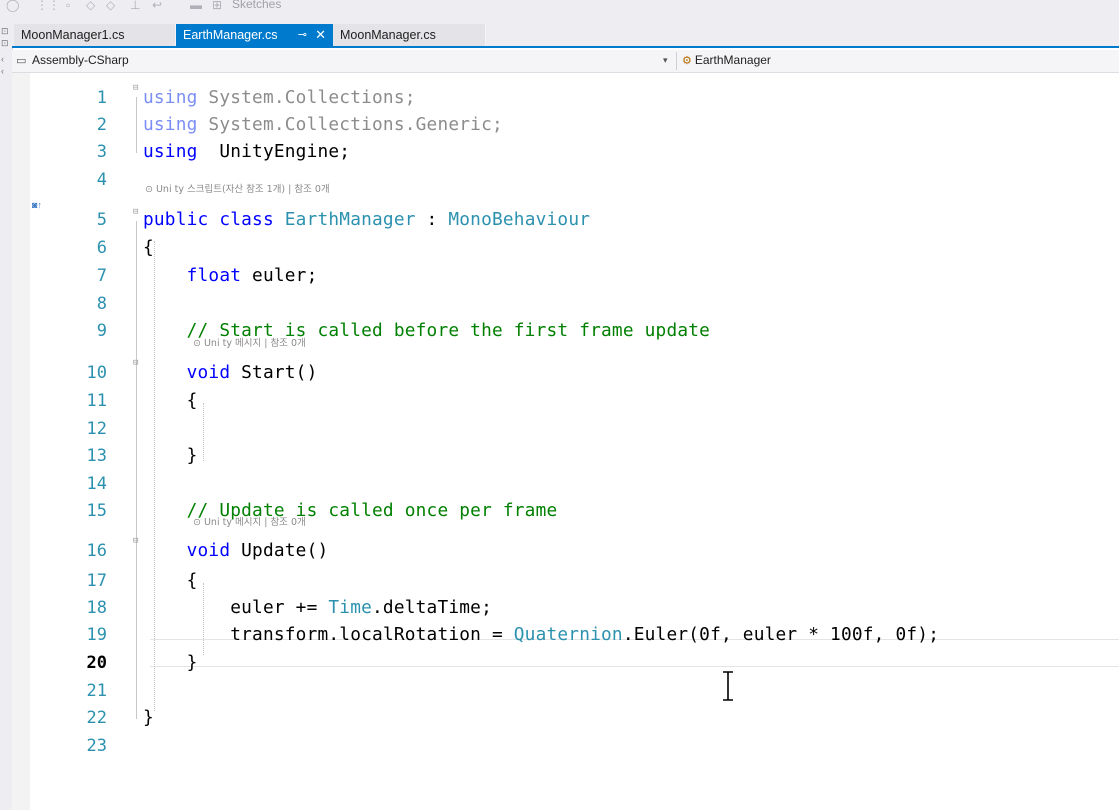  What do you see at coordinates (519, 219) in the screenshot?
I see `code-token: MonoBehaviour` at bounding box center [519, 219].